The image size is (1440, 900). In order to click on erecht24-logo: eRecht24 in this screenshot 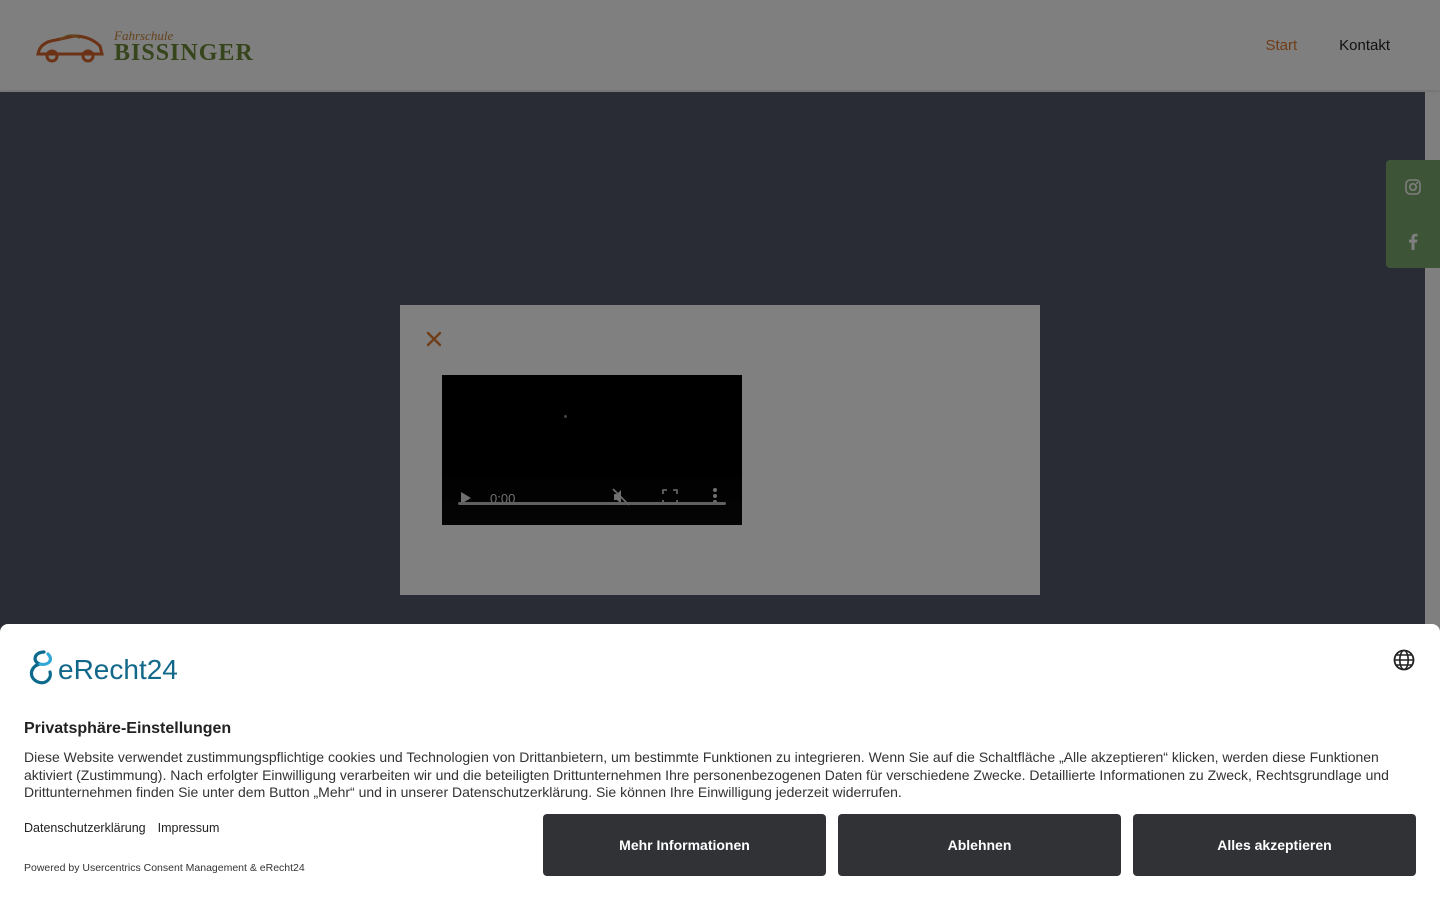, I will do `click(109, 668)`.